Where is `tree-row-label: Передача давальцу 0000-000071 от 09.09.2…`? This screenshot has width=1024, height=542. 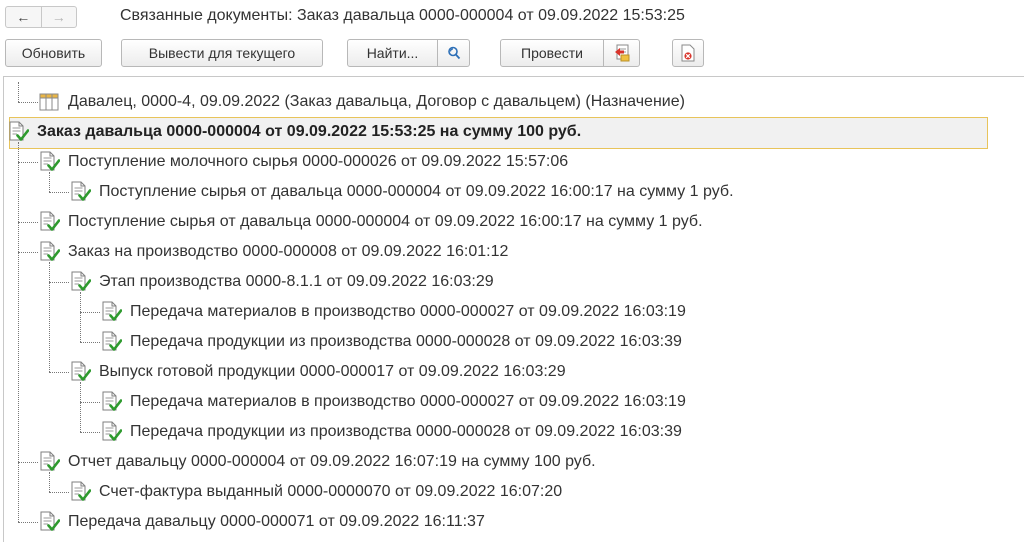 tree-row-label: Передача давальцу 0000-000071 от 09.09.2… is located at coordinates (276, 521).